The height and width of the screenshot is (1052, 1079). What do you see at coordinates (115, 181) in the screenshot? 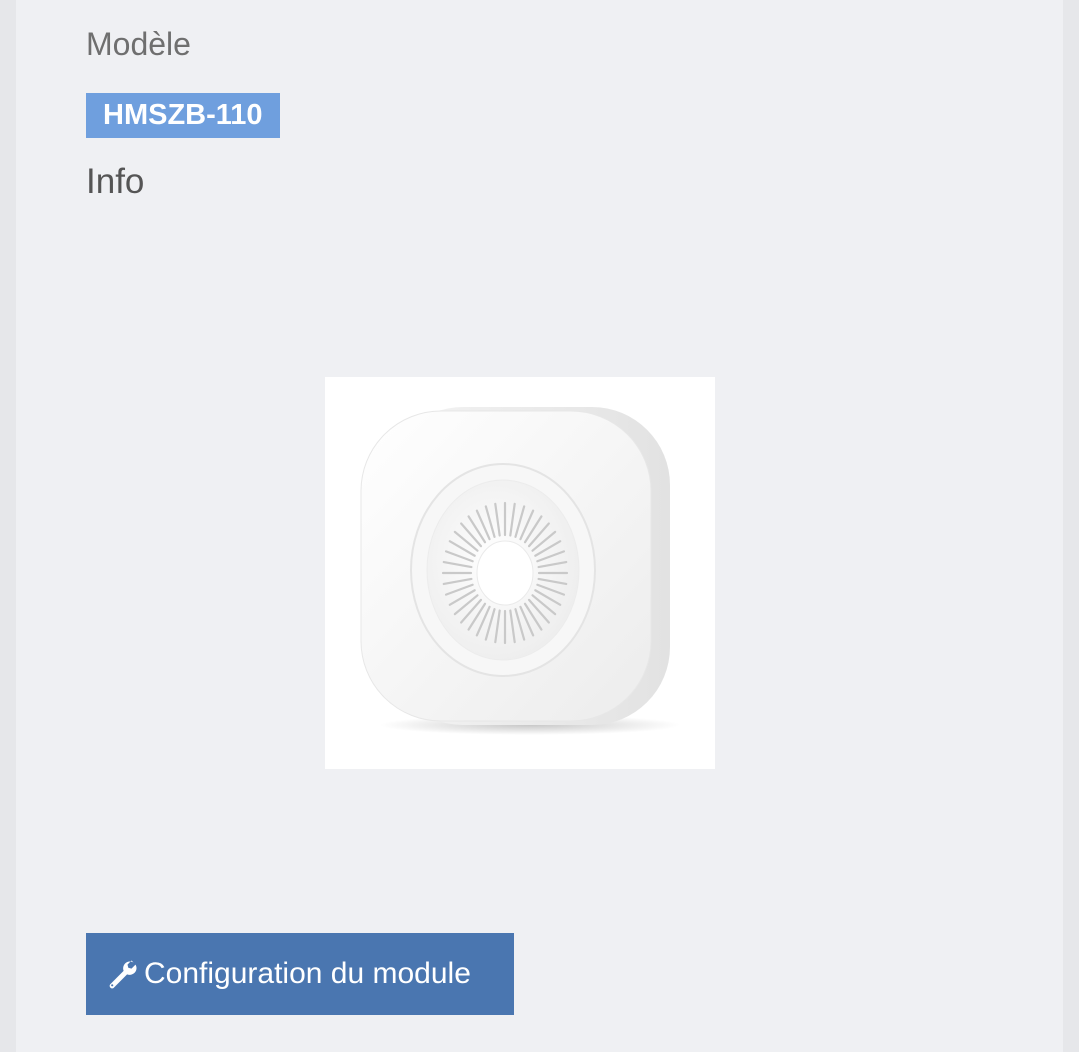
I see `info-label: Info` at bounding box center [115, 181].